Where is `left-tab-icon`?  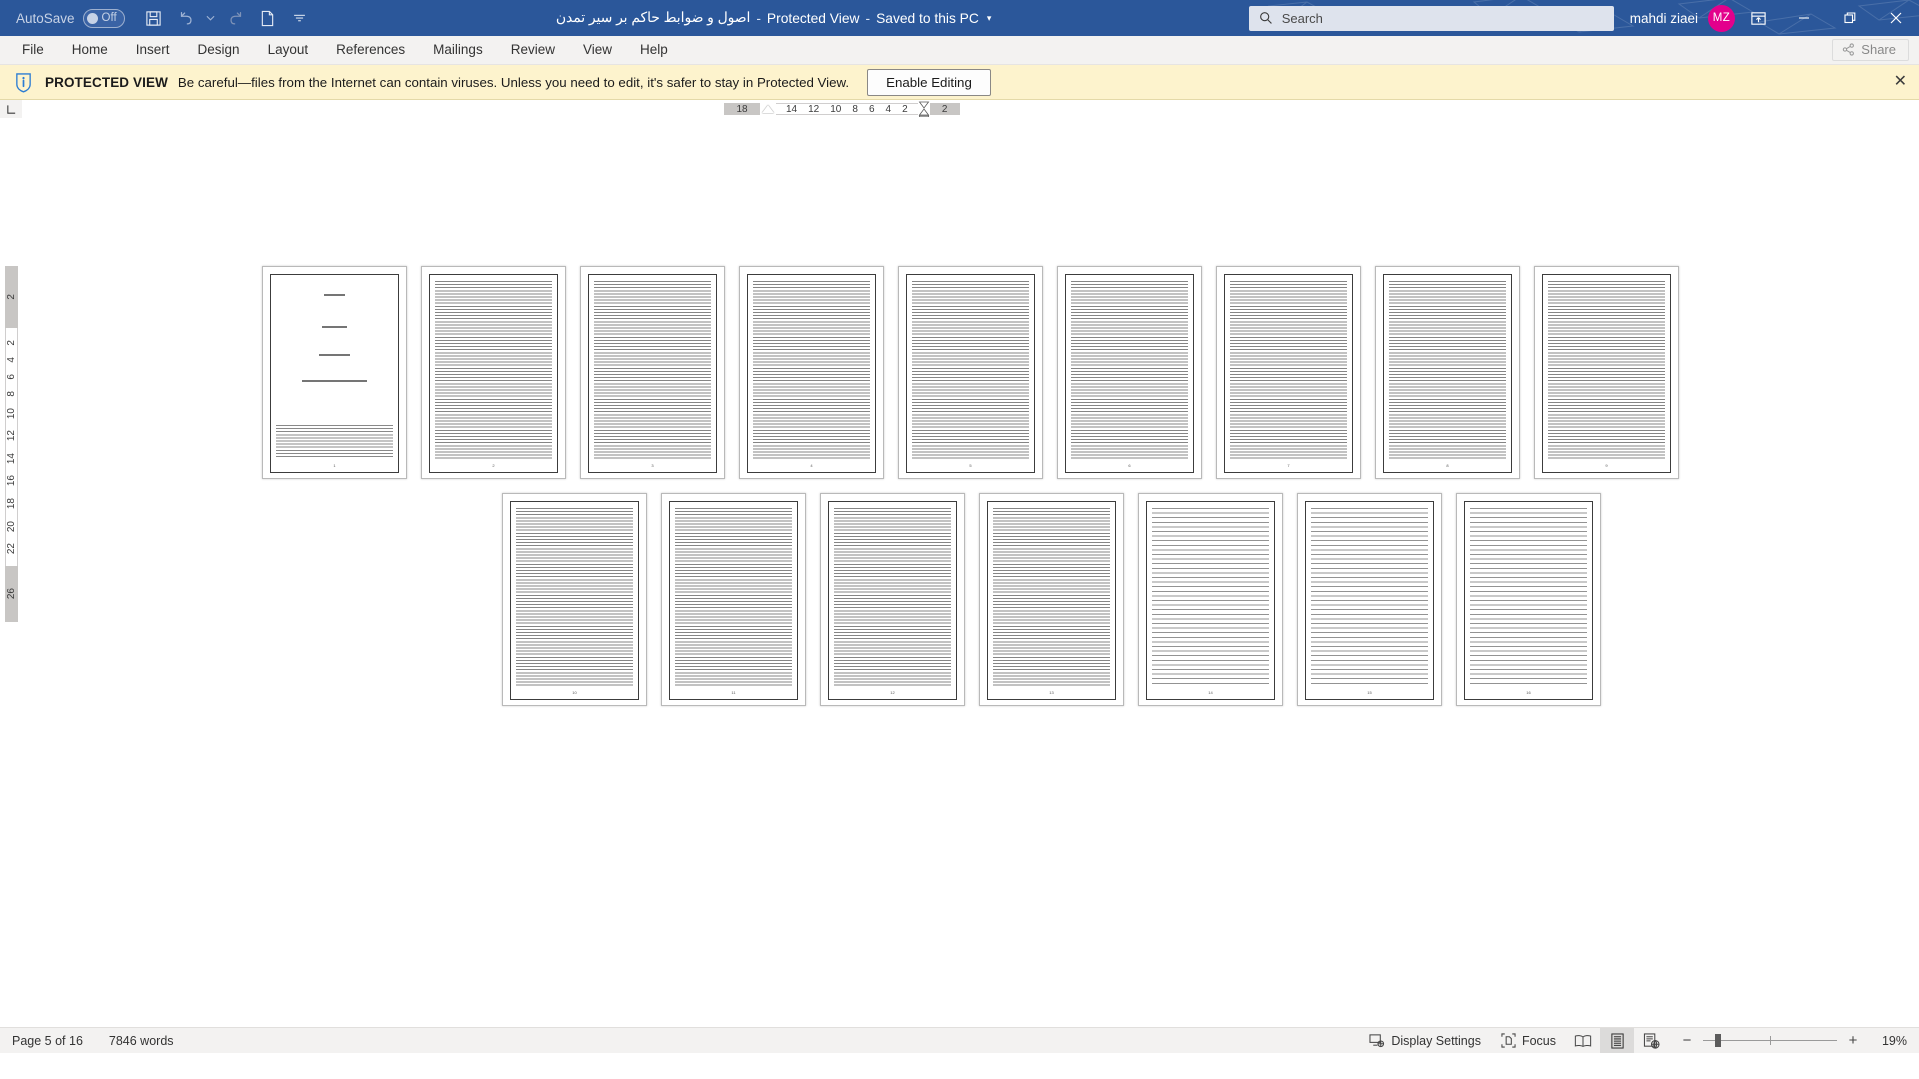 left-tab-icon is located at coordinates (10, 109).